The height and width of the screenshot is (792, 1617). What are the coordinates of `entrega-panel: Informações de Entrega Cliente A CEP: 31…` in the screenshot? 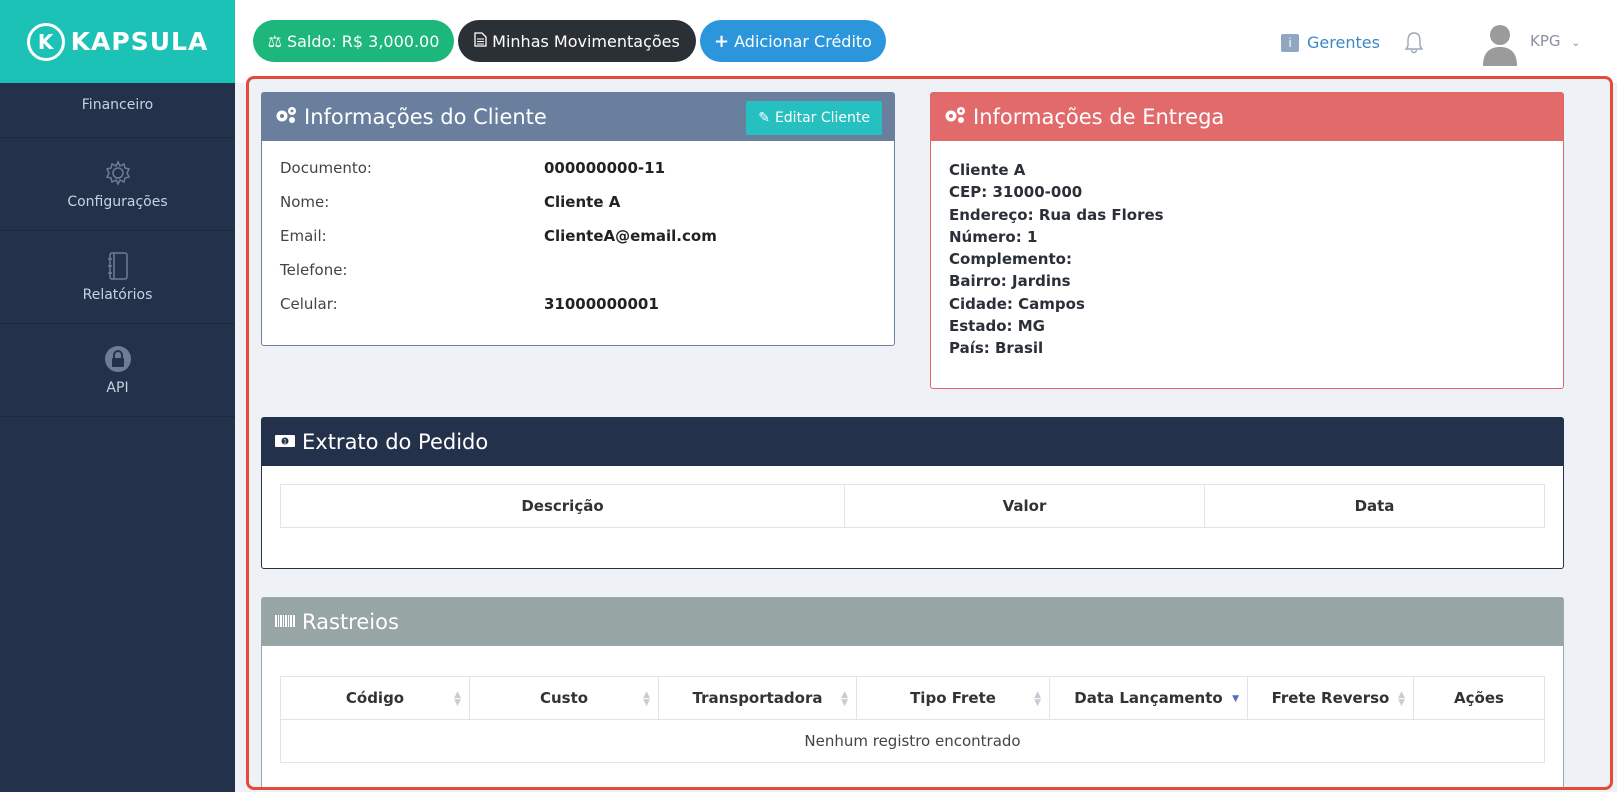 It's located at (1247, 240).